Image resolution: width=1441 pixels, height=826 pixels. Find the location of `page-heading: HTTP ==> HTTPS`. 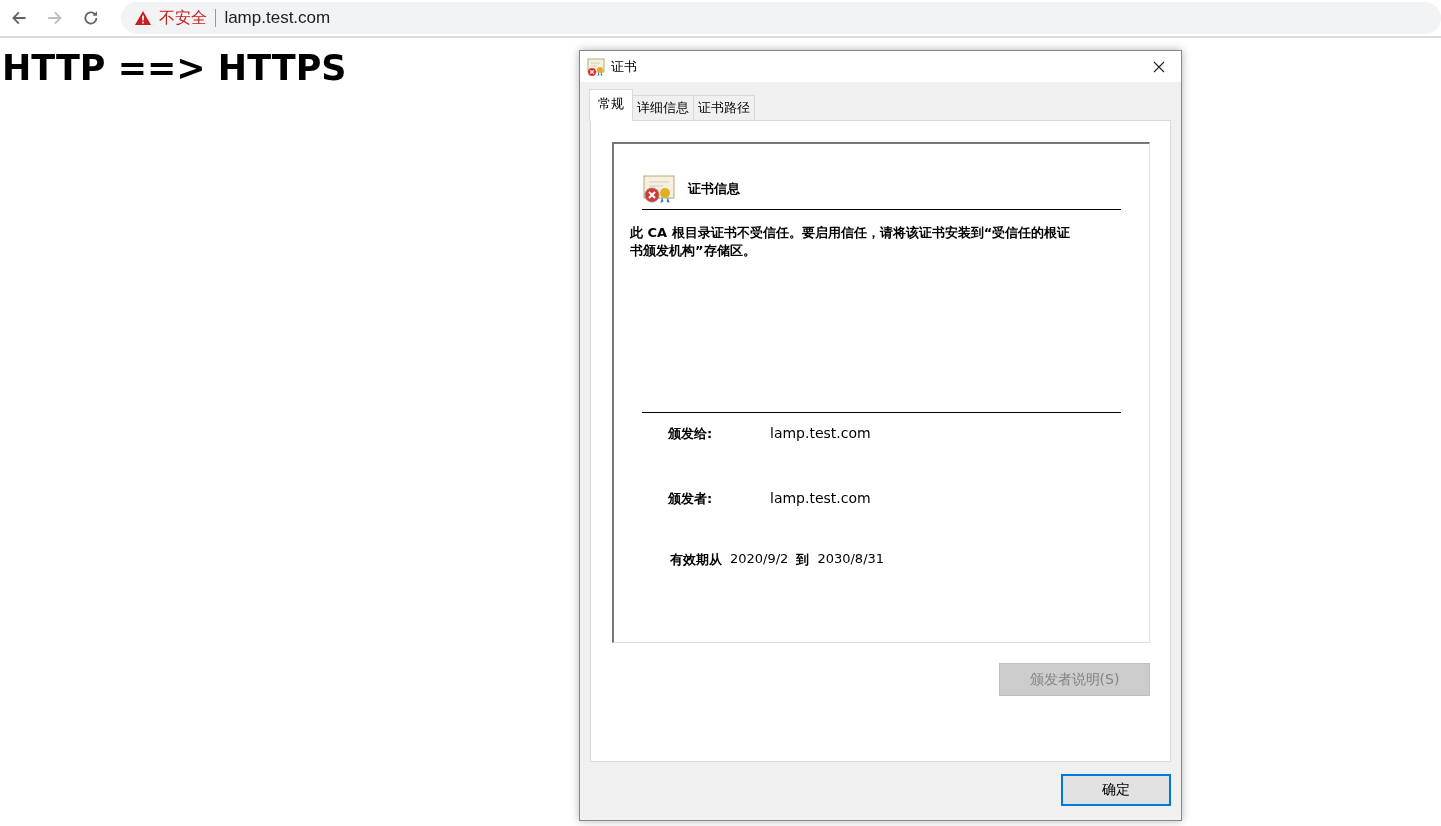

page-heading: HTTP ==> HTTPS is located at coordinates (174, 68).